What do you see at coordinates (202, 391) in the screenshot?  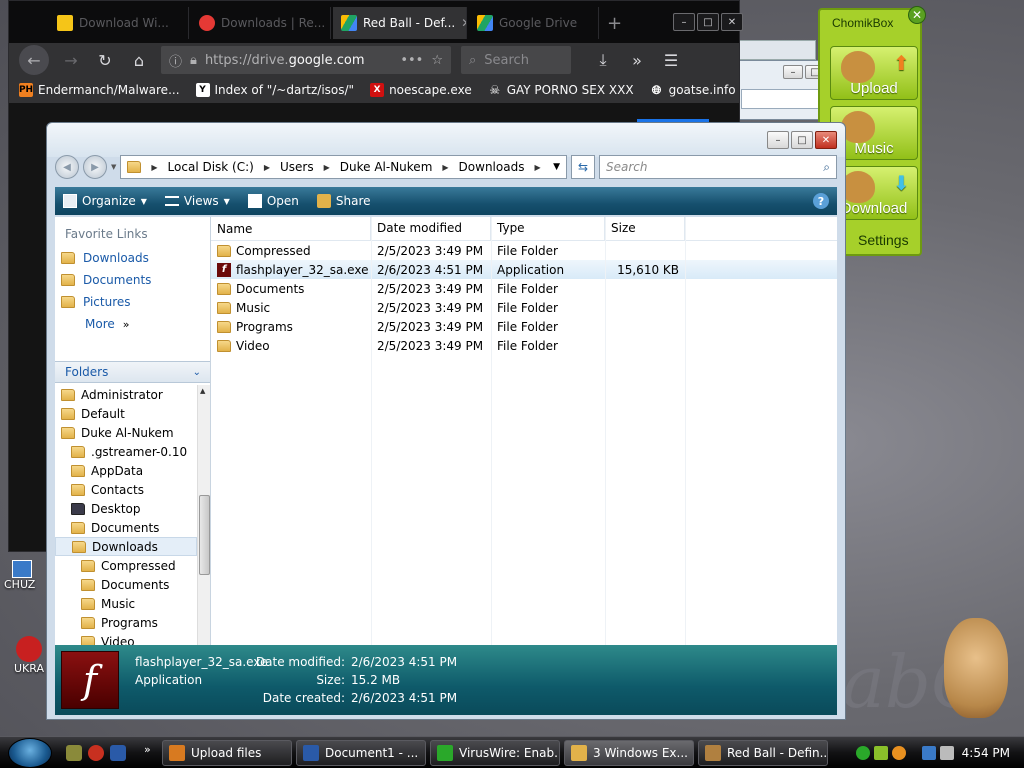 I see `scroll-up-icon: ▲` at bounding box center [202, 391].